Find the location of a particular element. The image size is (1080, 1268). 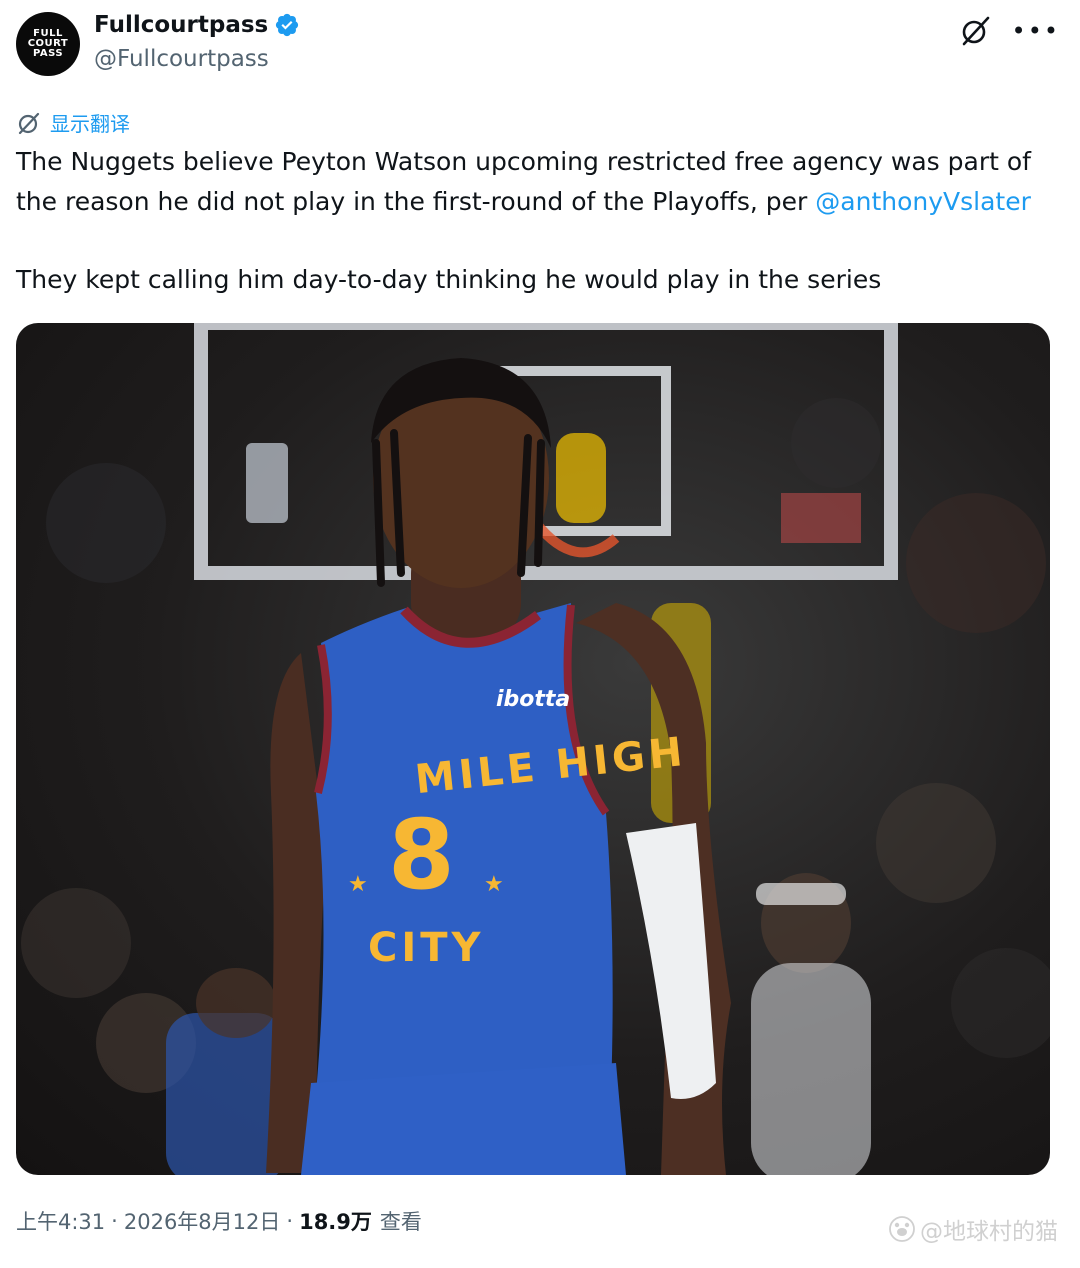

author-handle: @Fullcourtpass is located at coordinates (181, 59).